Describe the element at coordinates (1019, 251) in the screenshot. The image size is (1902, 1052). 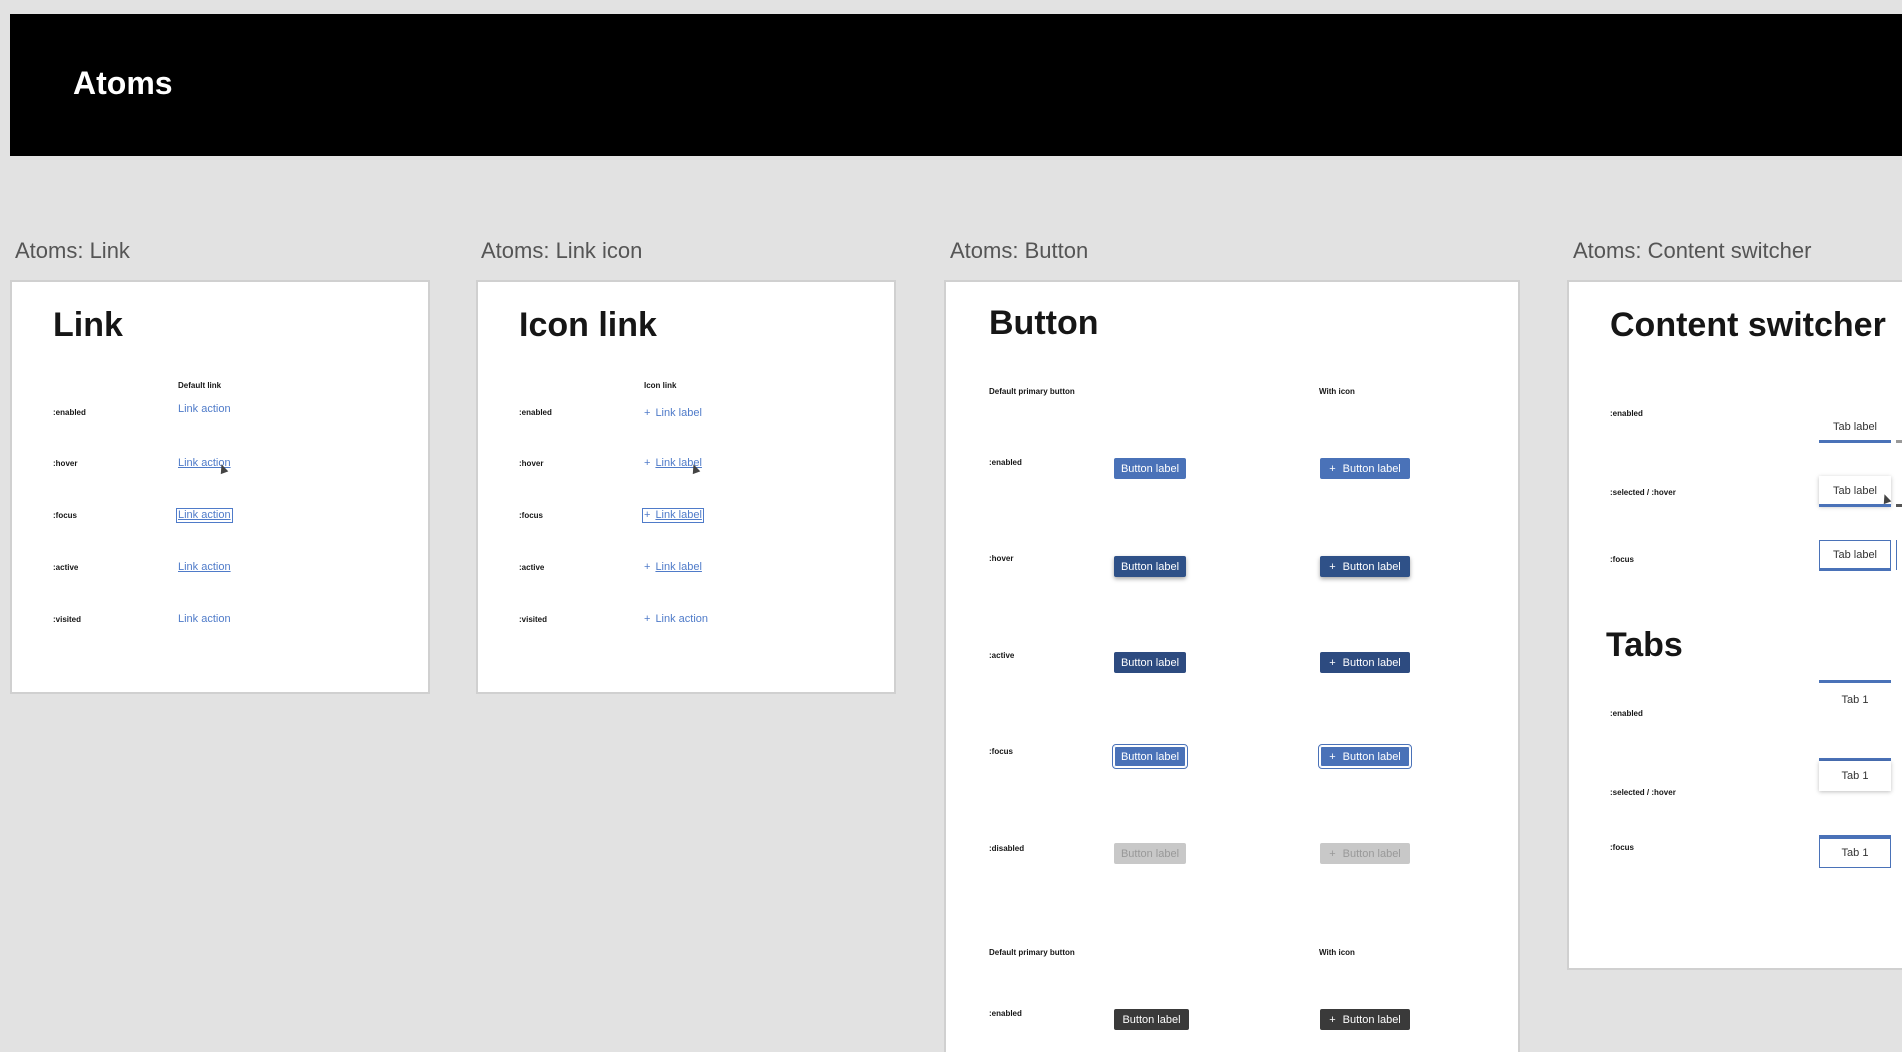
I see `frame-label-button: Atoms: Button` at that location.